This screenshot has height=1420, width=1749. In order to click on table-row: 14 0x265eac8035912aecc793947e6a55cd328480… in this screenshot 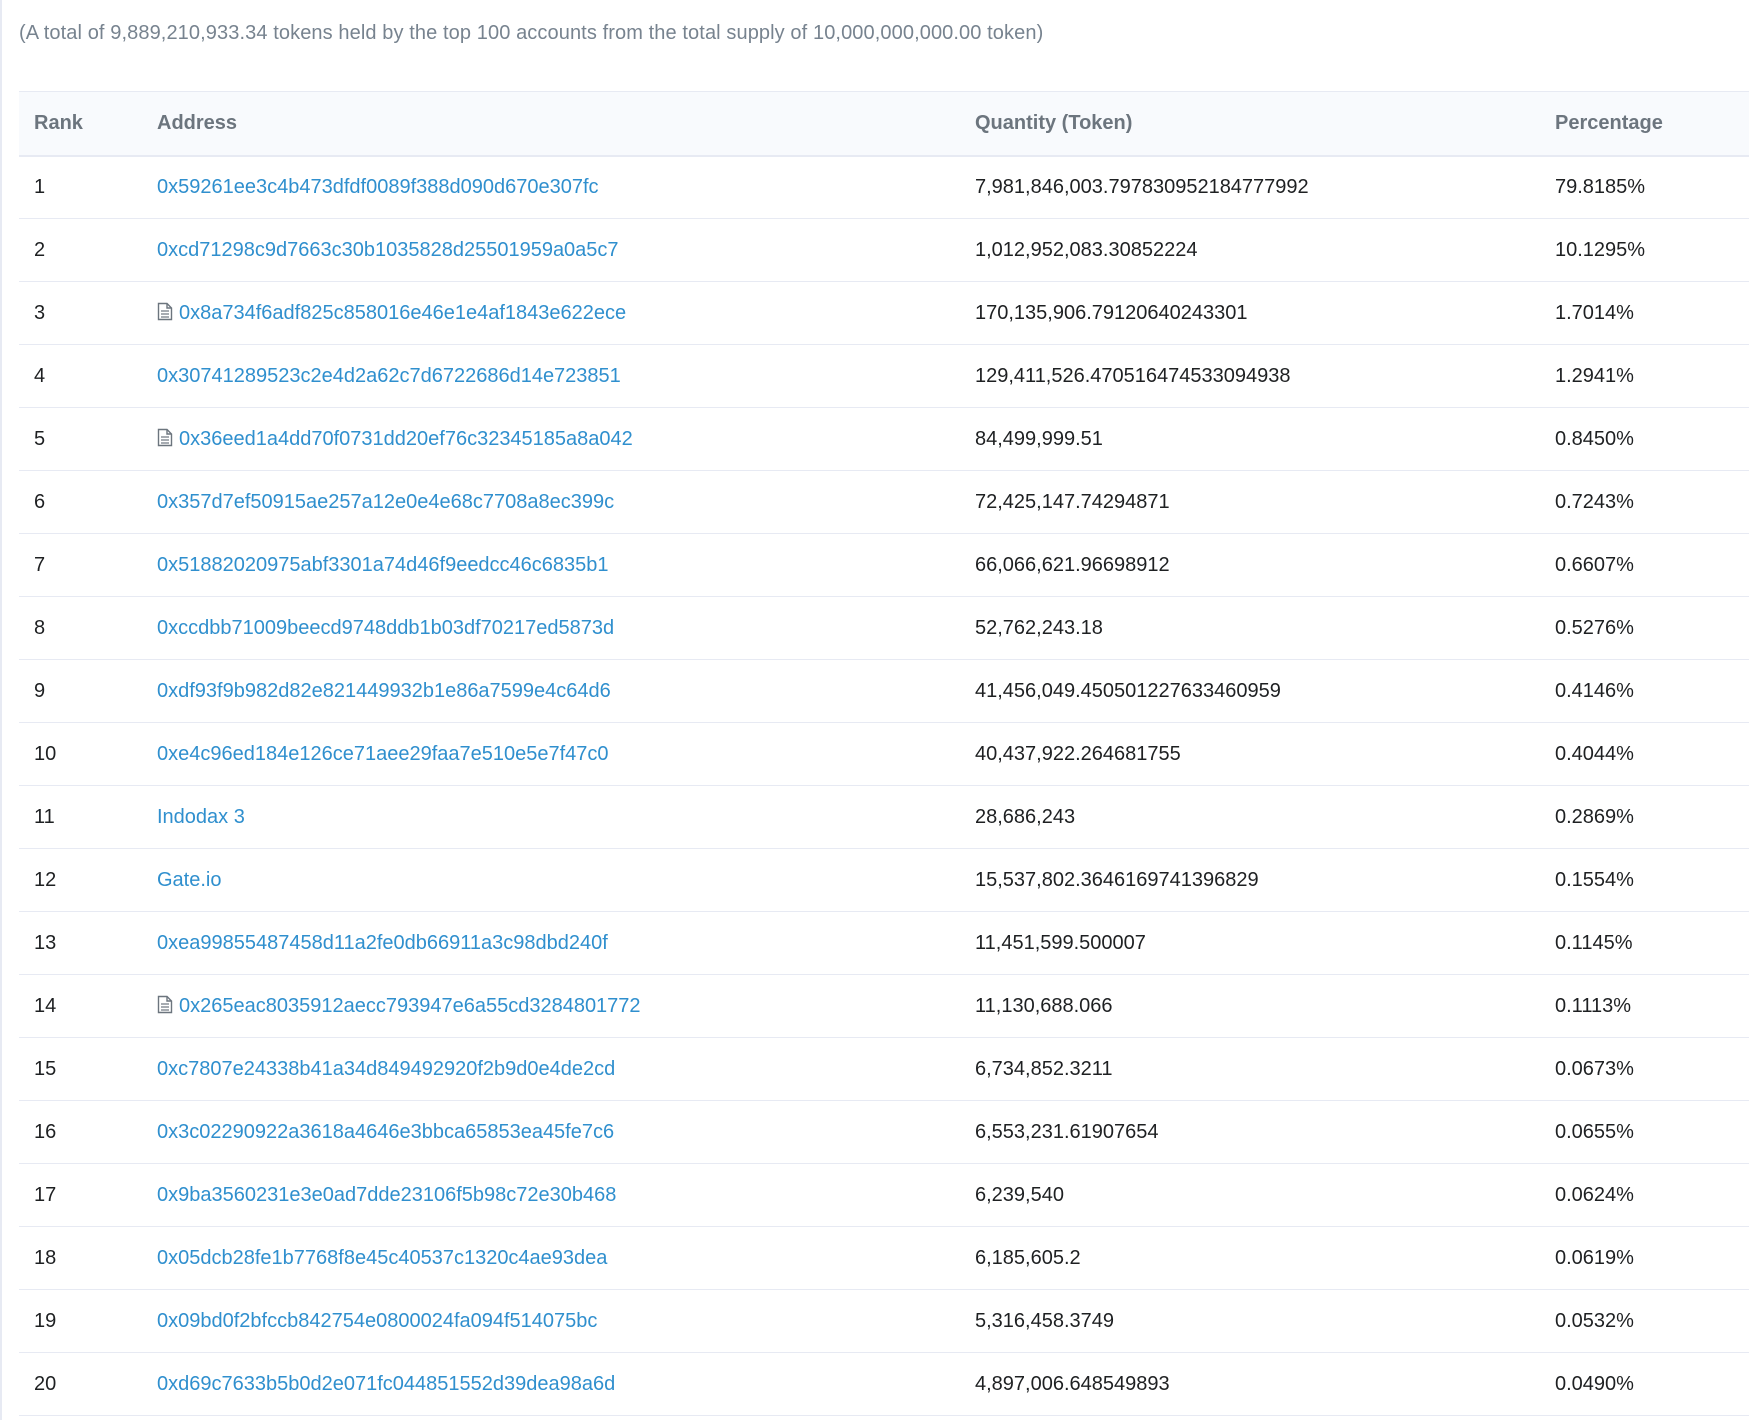, I will do `click(884, 1006)`.